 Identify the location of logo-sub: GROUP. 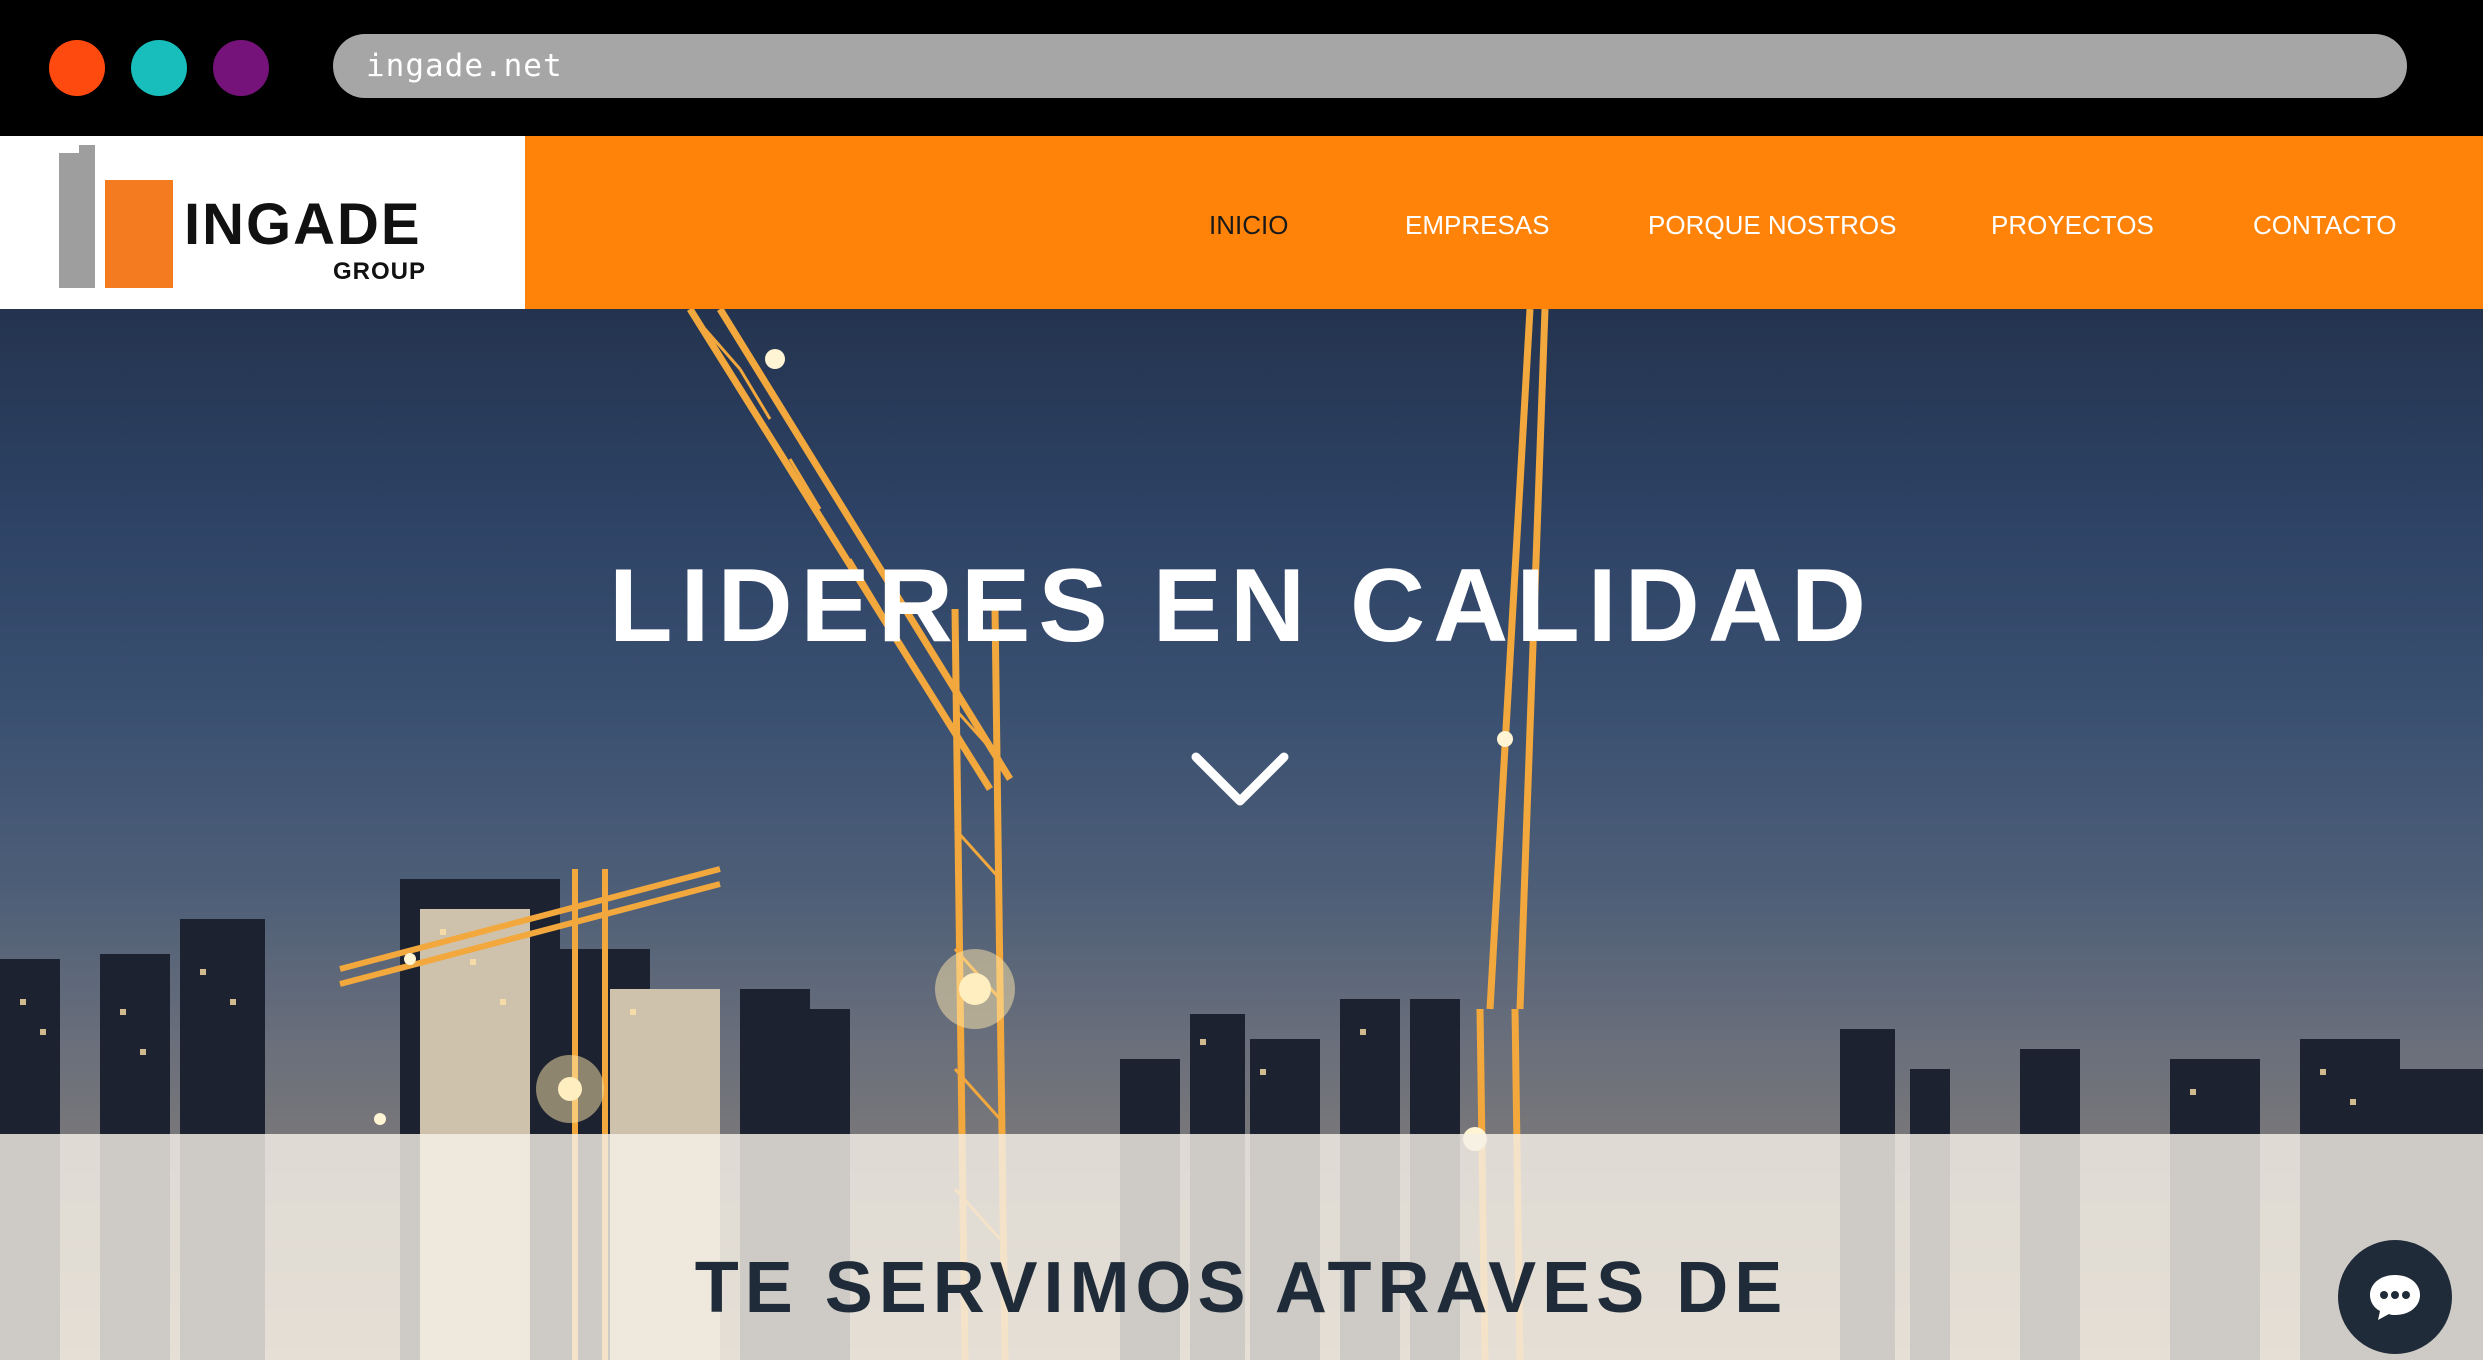
(380, 271).